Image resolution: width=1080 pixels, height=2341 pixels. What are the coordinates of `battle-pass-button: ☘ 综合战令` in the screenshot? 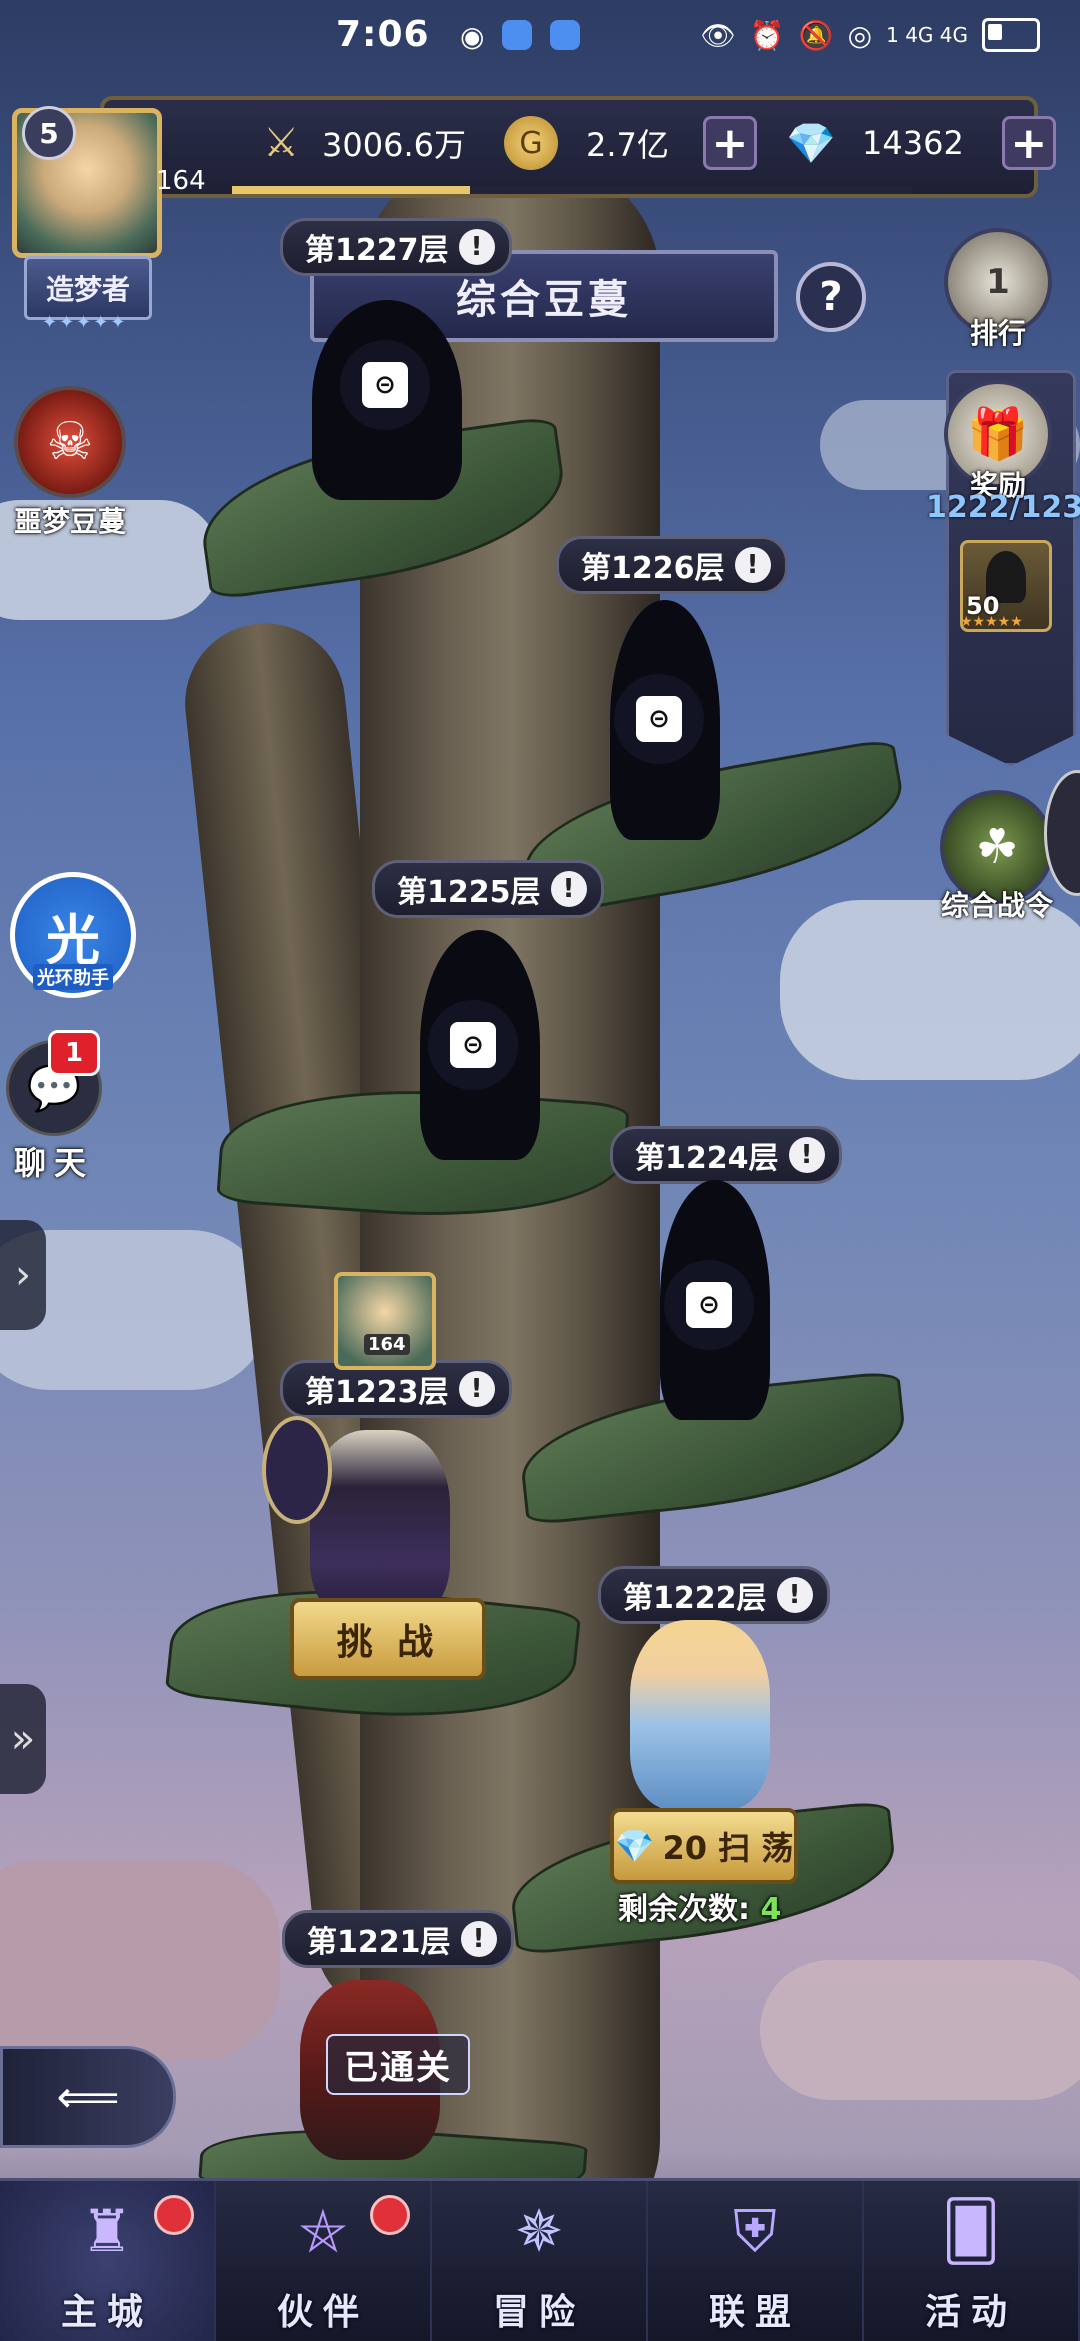 It's located at (997, 857).